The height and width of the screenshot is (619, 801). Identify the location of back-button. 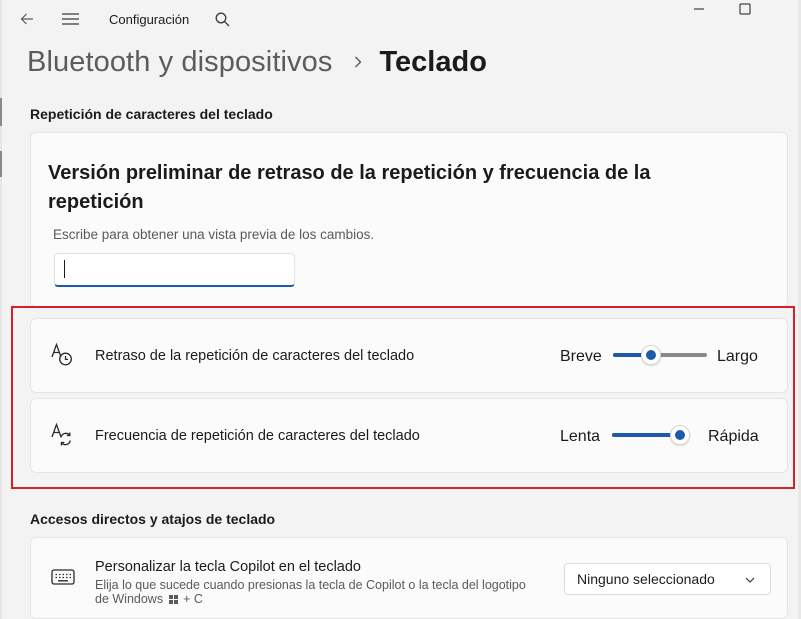
(27, 19).